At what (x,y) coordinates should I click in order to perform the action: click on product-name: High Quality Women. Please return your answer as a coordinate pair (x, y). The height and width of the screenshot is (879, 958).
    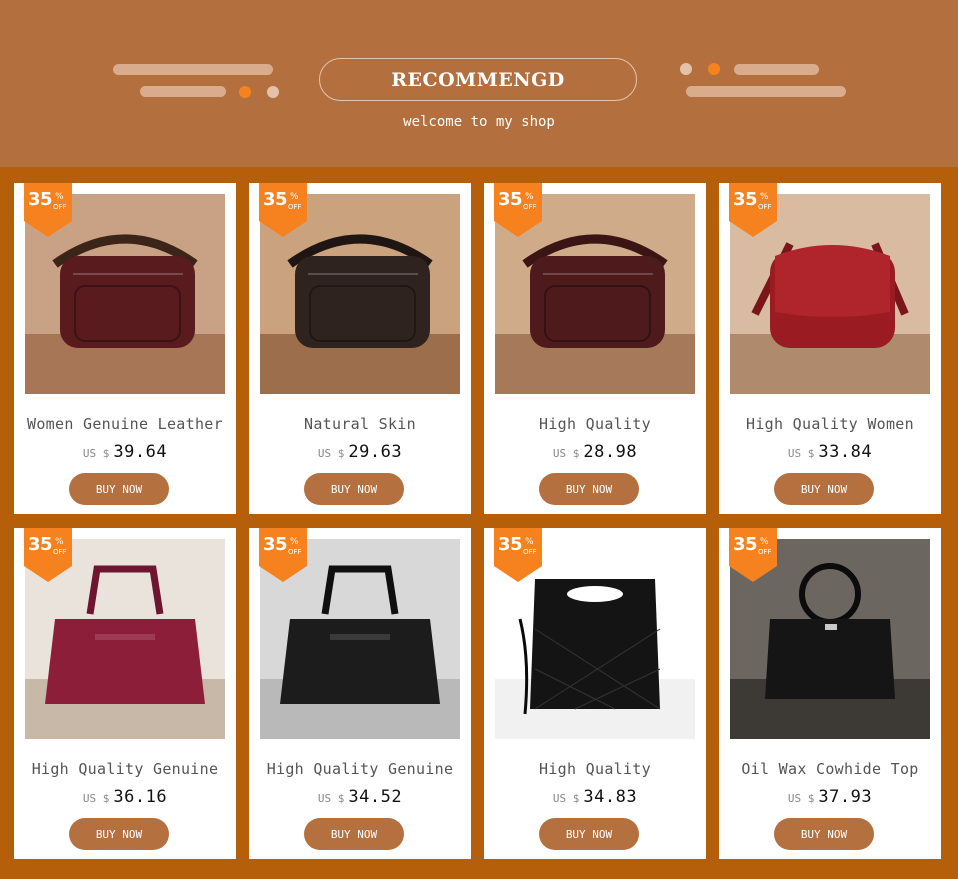
    Looking at the image, I should click on (830, 424).